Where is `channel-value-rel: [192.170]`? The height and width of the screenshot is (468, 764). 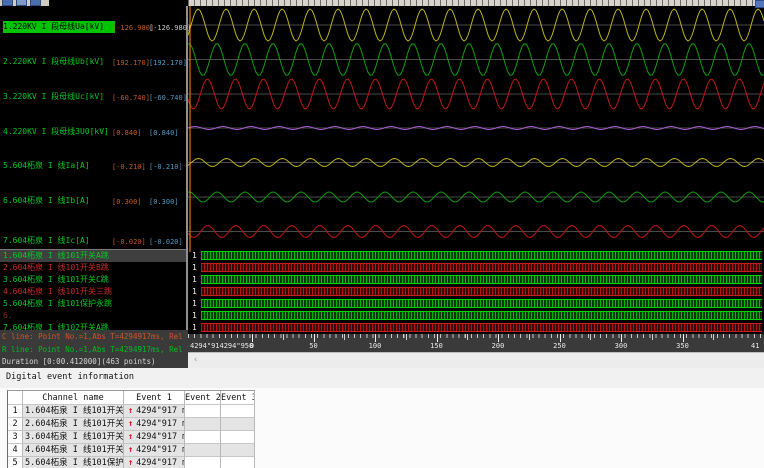
channel-value-rel: [192.170] is located at coordinates (168, 63).